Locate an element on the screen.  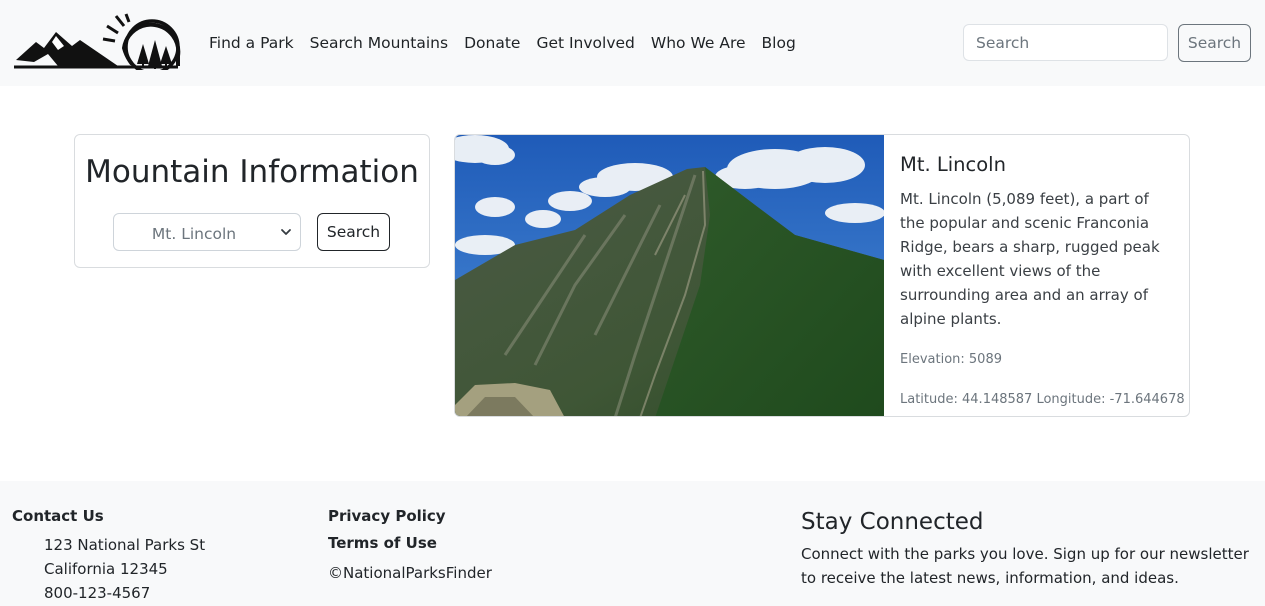
contact-us-heading: Contact Us is located at coordinates (58, 516).